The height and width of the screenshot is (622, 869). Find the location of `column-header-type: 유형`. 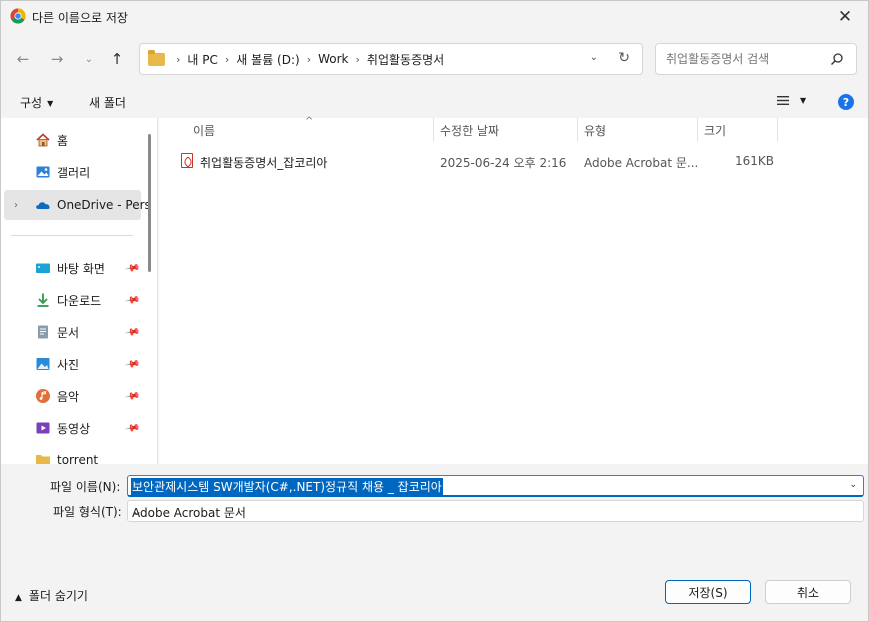

column-header-type: 유형 is located at coordinates (595, 130).